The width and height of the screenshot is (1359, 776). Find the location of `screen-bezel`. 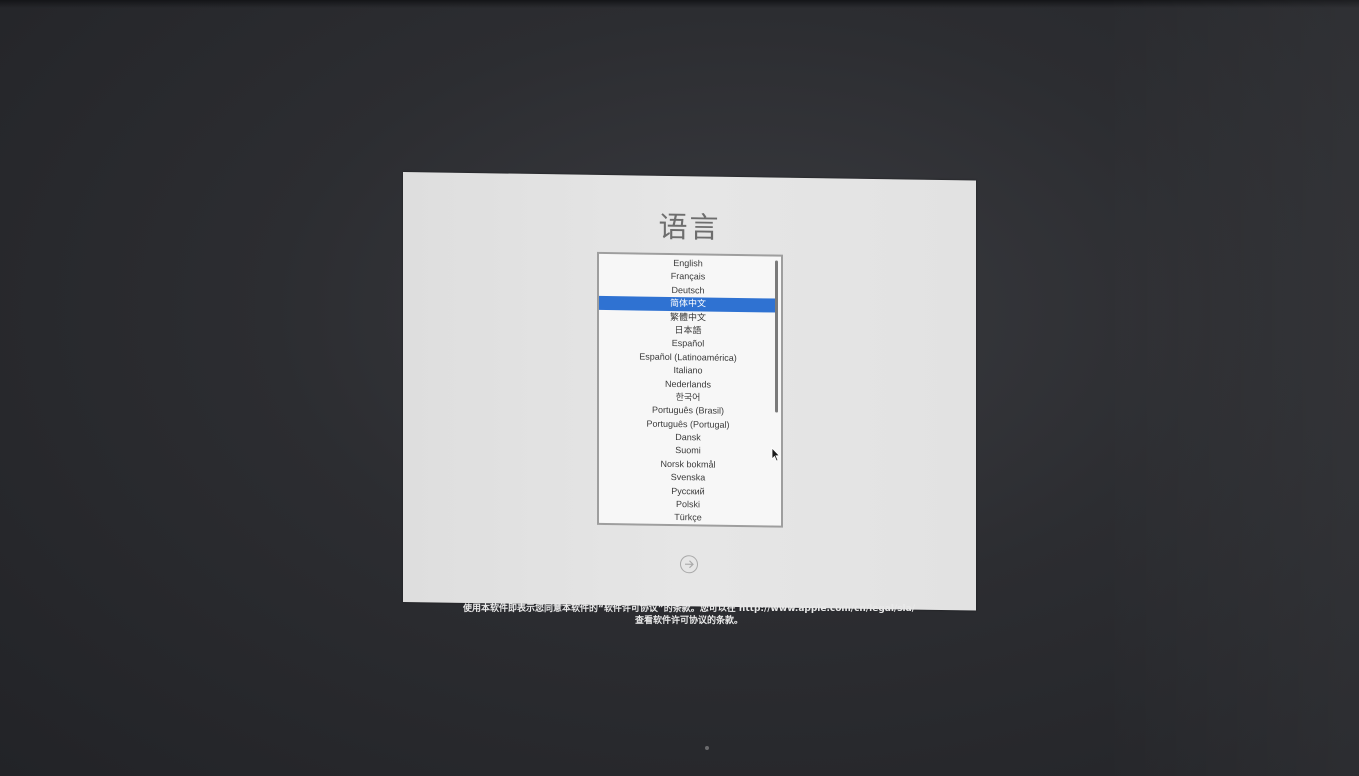

screen-bezel is located at coordinates (679, 4).